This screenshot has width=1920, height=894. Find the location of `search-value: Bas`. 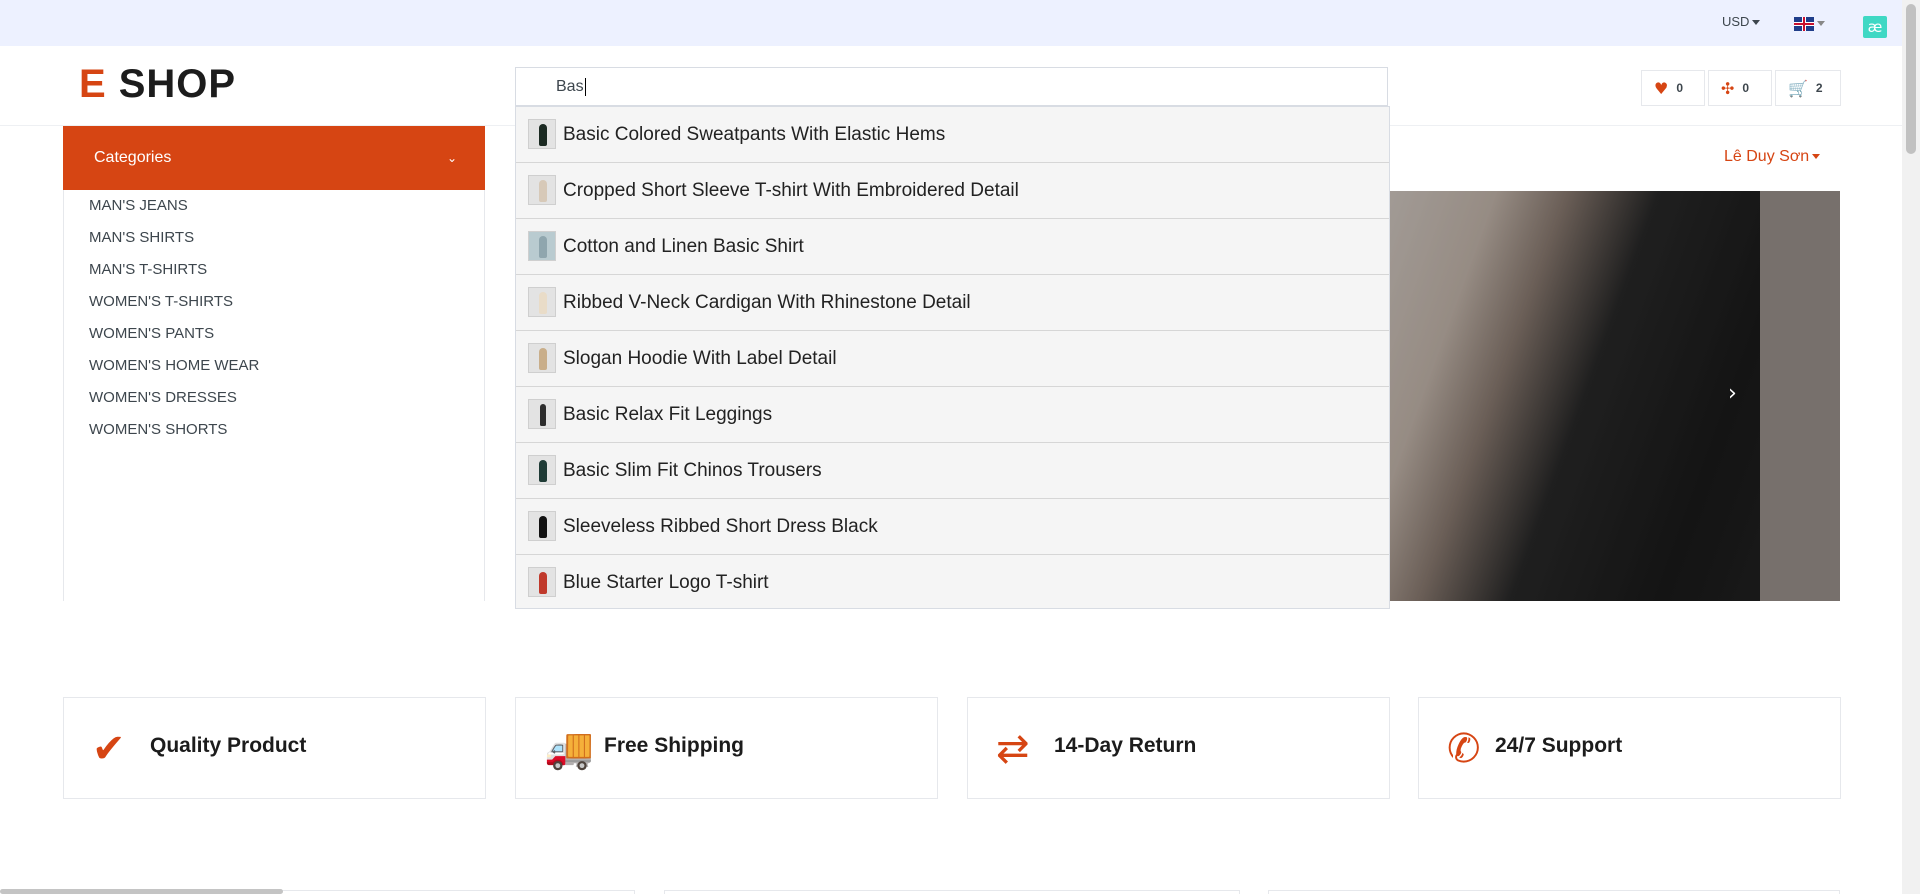

search-value: Bas is located at coordinates (570, 86).